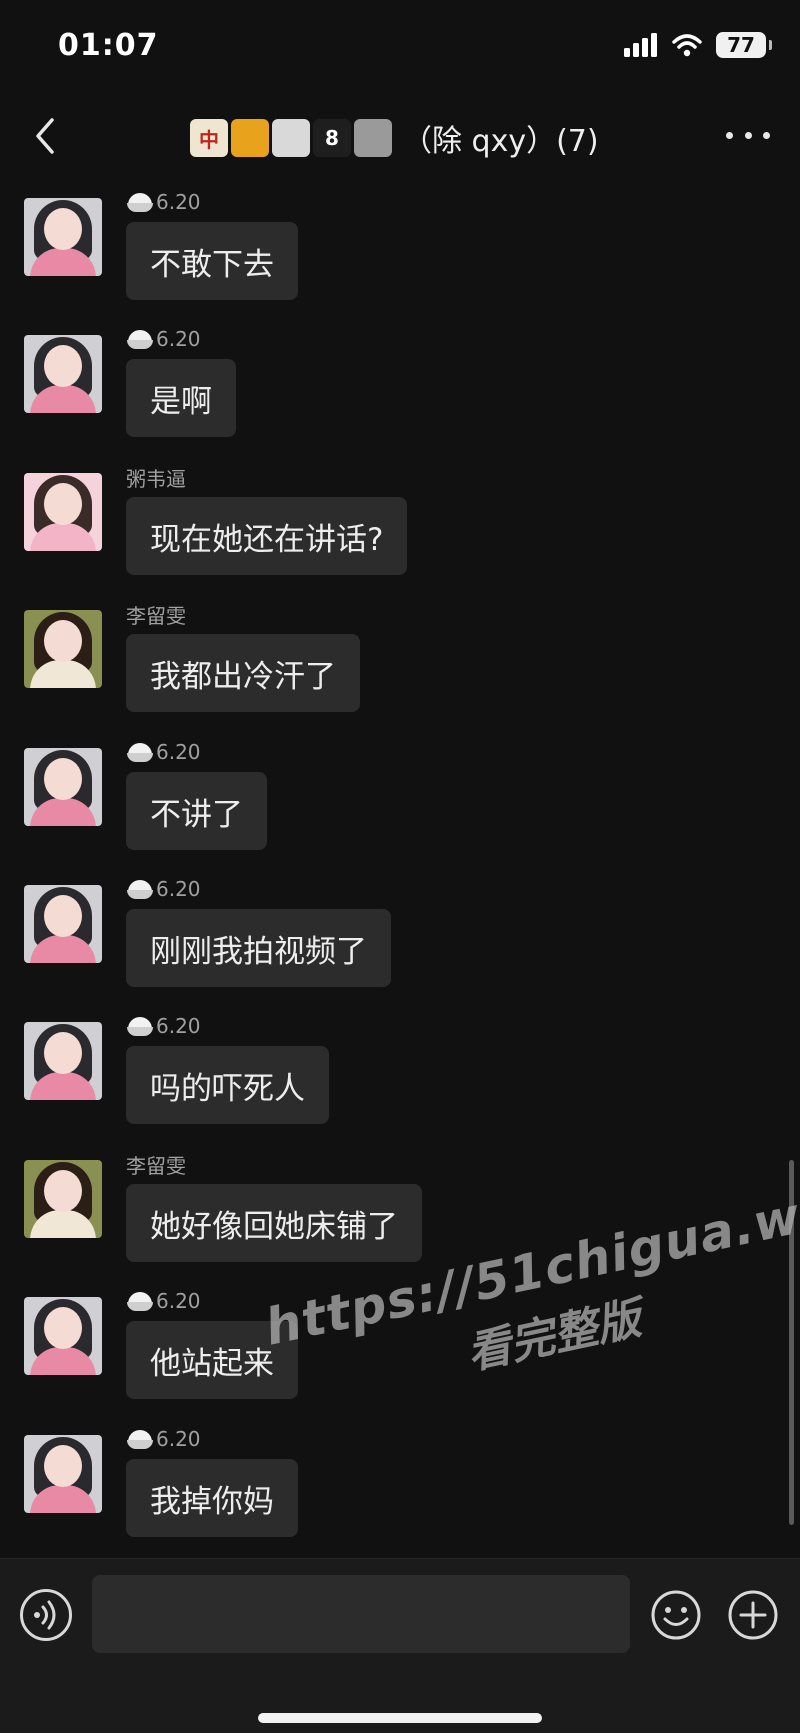 The image size is (800, 1733). I want to click on input-bar, so click(400, 1645).